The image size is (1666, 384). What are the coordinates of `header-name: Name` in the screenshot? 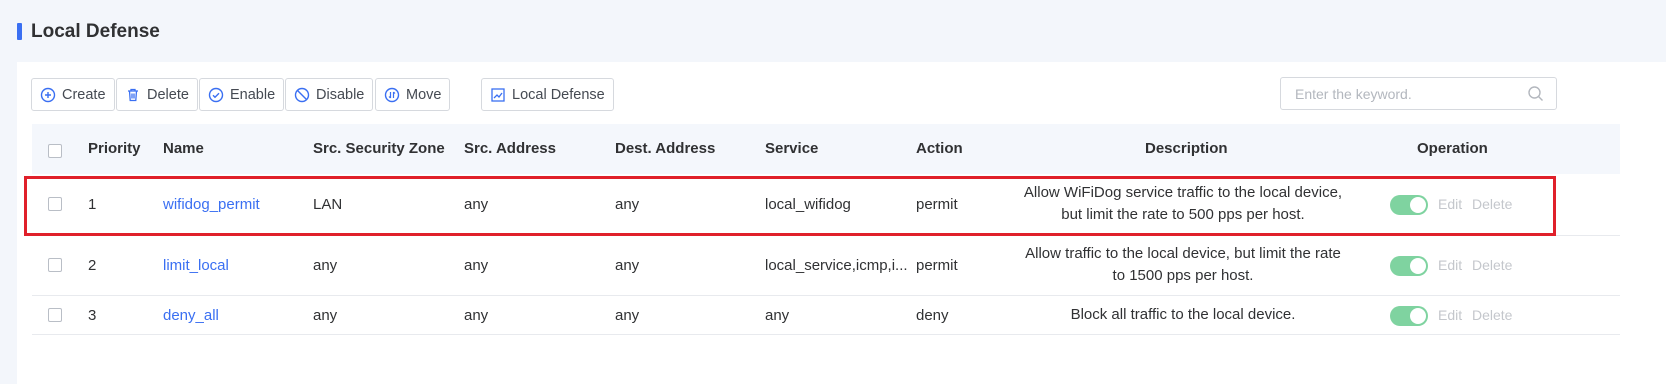 It's located at (183, 148).